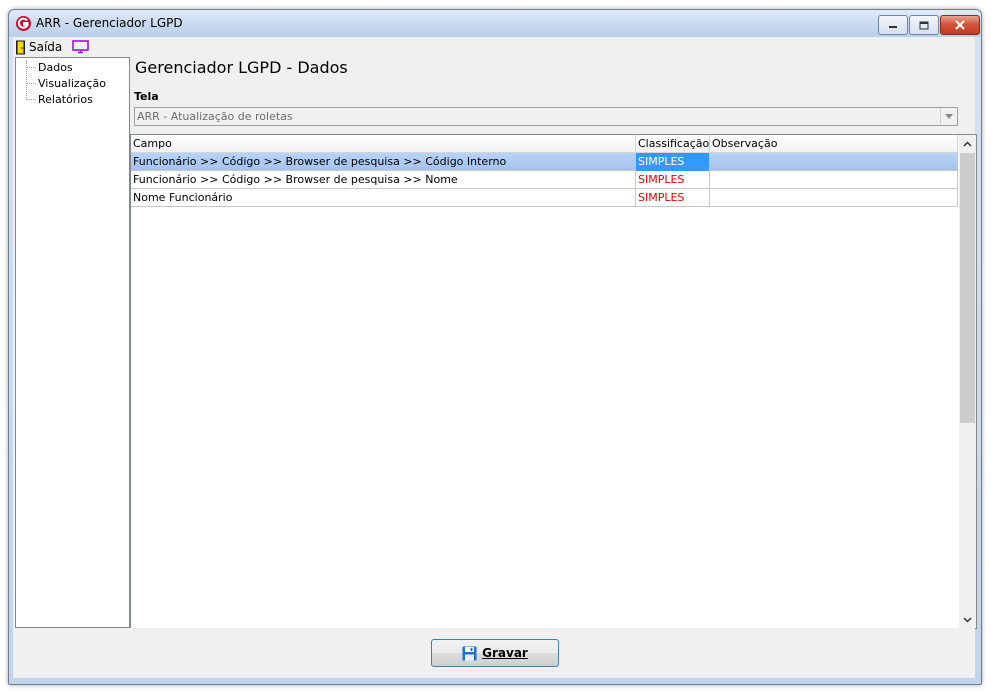 Image resolution: width=991 pixels, height=692 pixels. I want to click on save-button-label: Gravar, so click(505, 653).